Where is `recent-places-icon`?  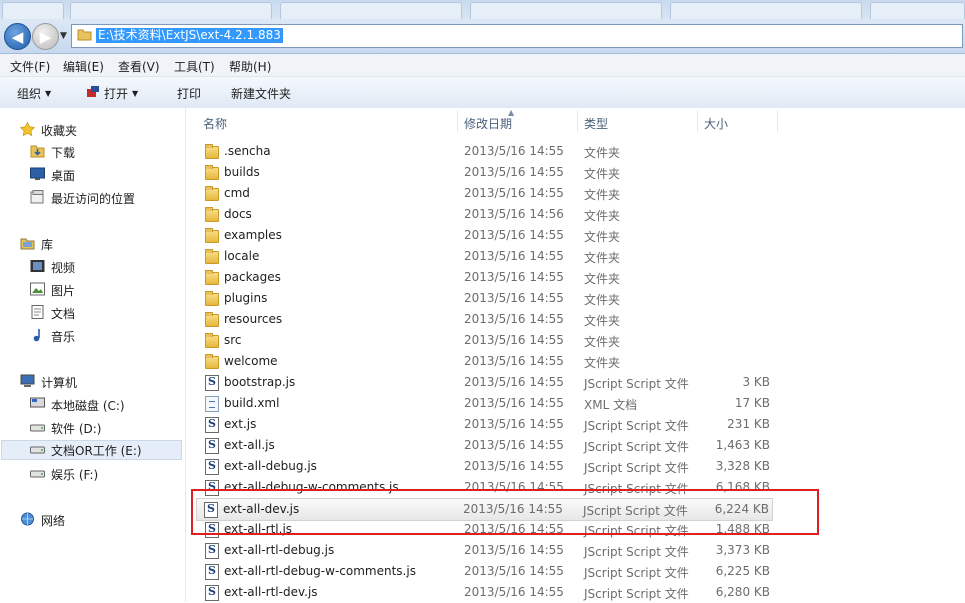 recent-places-icon is located at coordinates (37, 198).